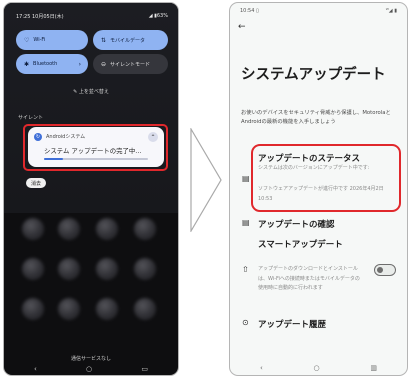 The width and height of the screenshot is (411, 380). Describe the element at coordinates (36, 183) in the screenshot. I see `clear-all-button: 消去` at that location.